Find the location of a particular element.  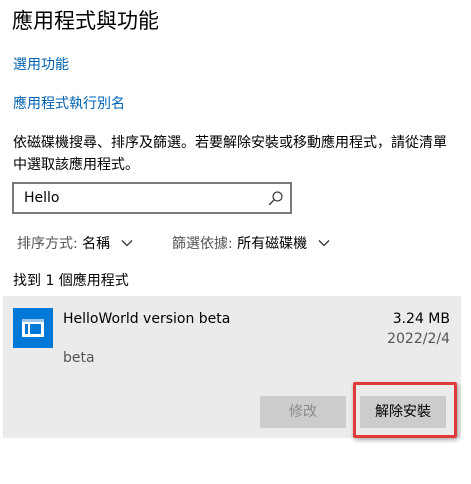

app-publisher: beta is located at coordinates (79, 358).